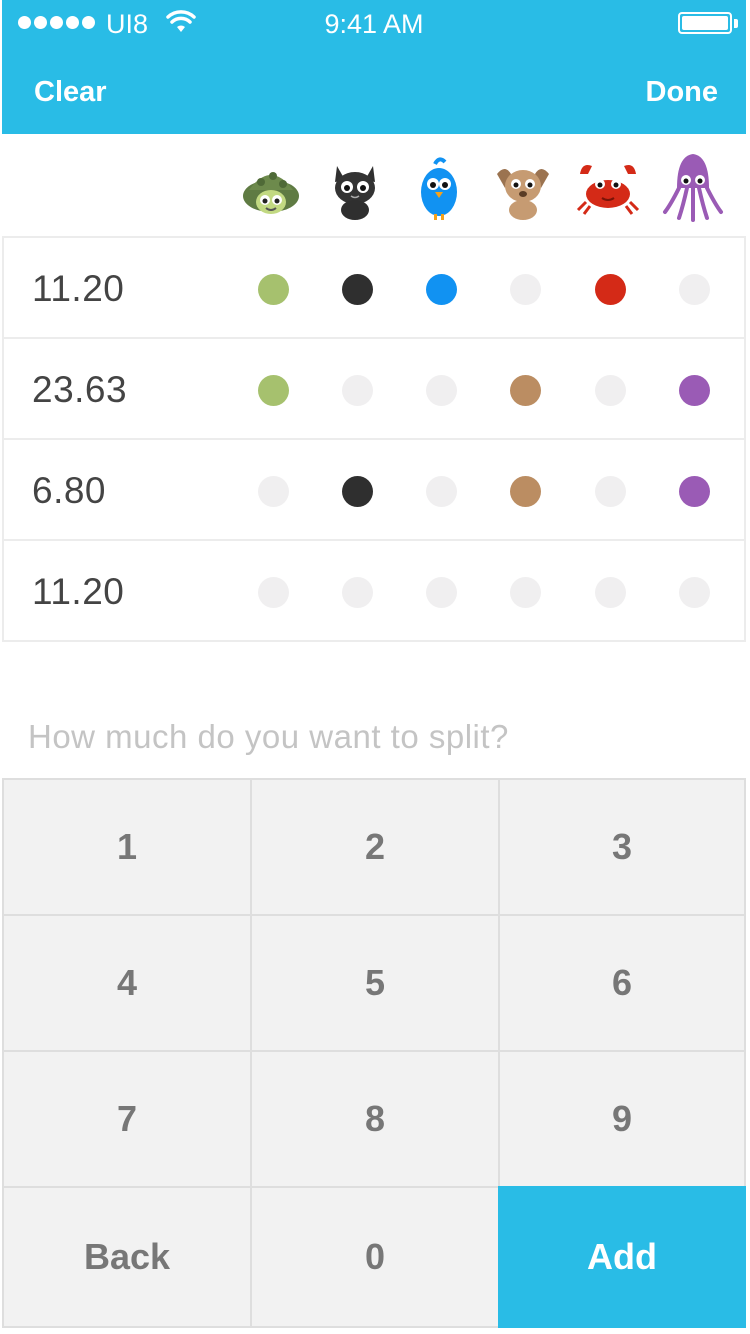 This screenshot has height=1334, width=750. Describe the element at coordinates (622, 1257) in the screenshot. I see `key-add: Add` at that location.